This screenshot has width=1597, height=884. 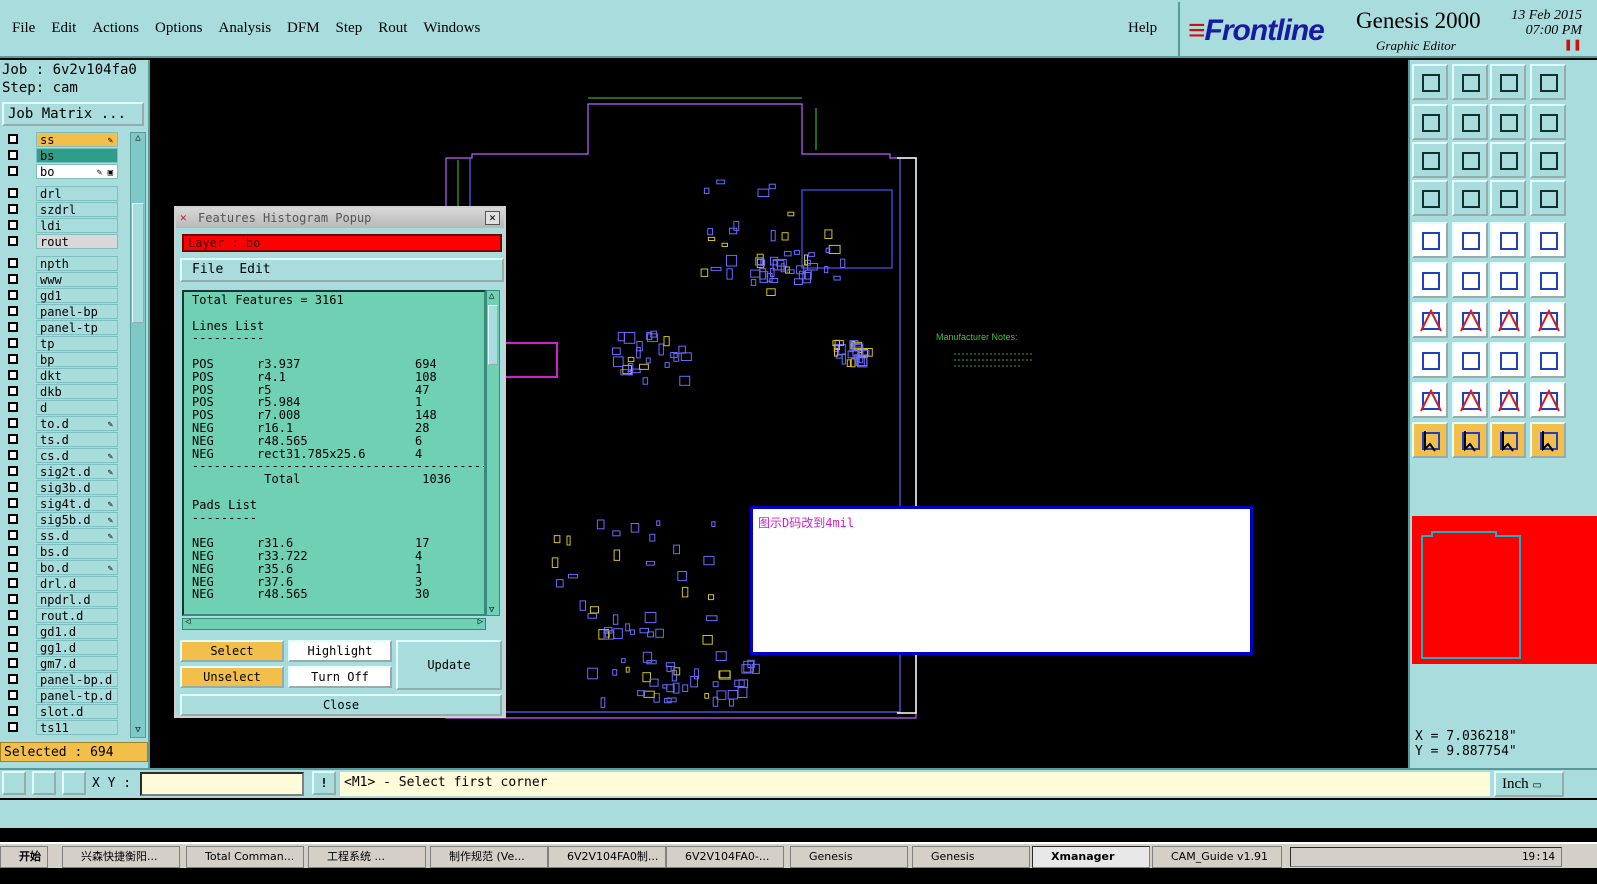 What do you see at coordinates (62, 359) in the screenshot?
I see `layer-row-bp: bp` at bounding box center [62, 359].